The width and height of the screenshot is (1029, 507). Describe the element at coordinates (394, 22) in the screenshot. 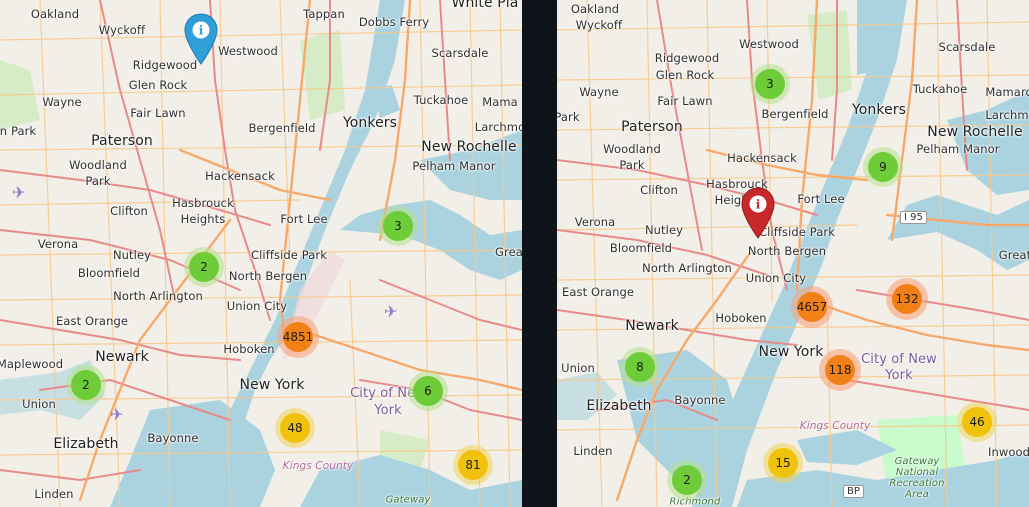

I see `place-label: Dobbs Ferry` at that location.